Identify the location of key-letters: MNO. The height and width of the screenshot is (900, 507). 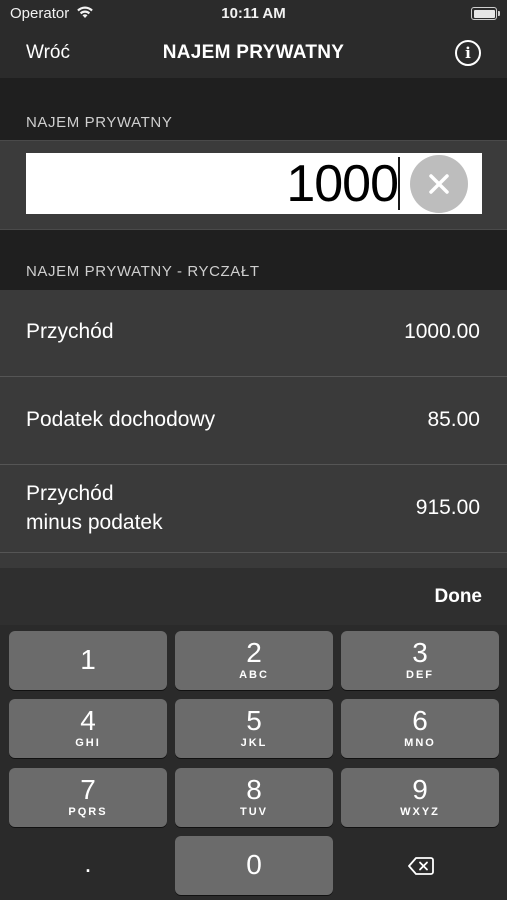
(420, 743).